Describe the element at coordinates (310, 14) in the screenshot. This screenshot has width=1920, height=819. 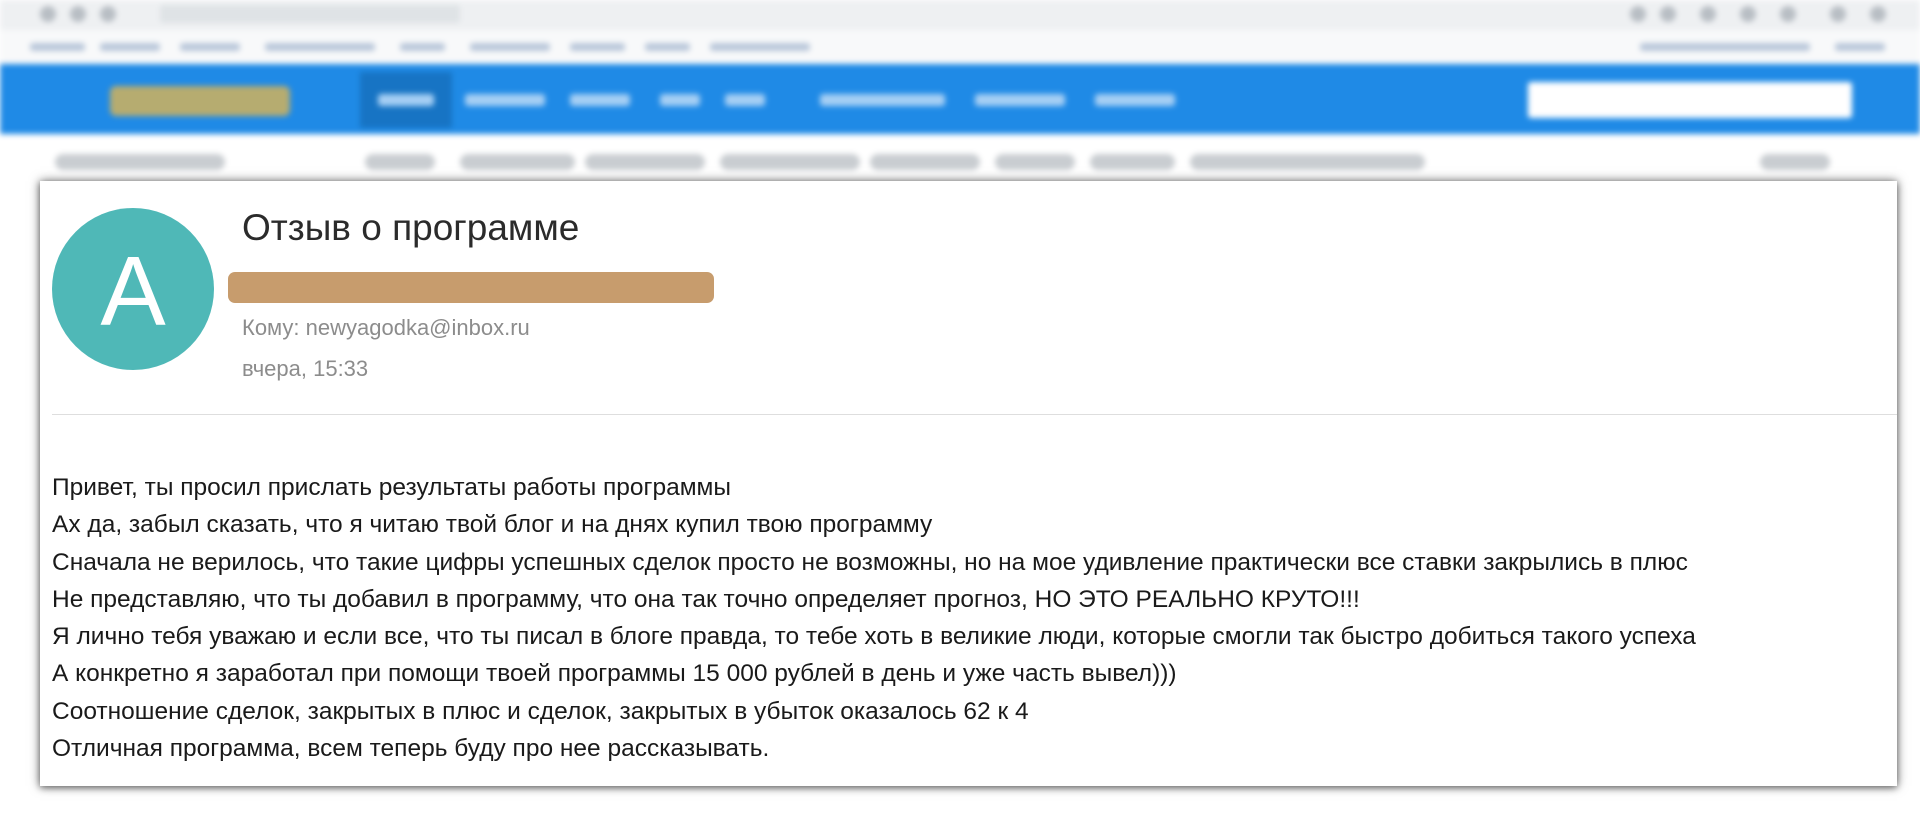
I see `browser-address-bar` at that location.